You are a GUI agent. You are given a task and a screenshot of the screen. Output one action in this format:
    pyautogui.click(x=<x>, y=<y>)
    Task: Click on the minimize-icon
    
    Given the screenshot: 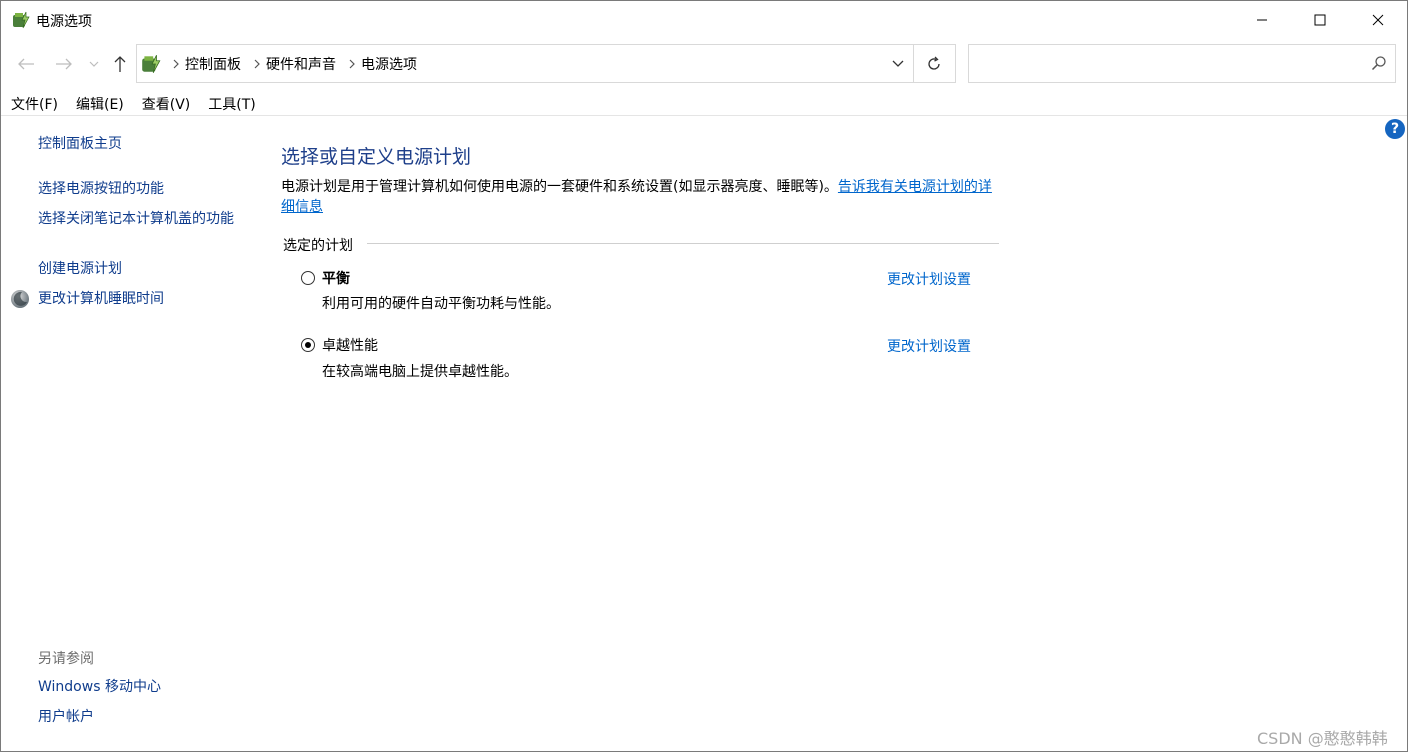 What is the action you would take?
    pyautogui.click(x=1262, y=20)
    